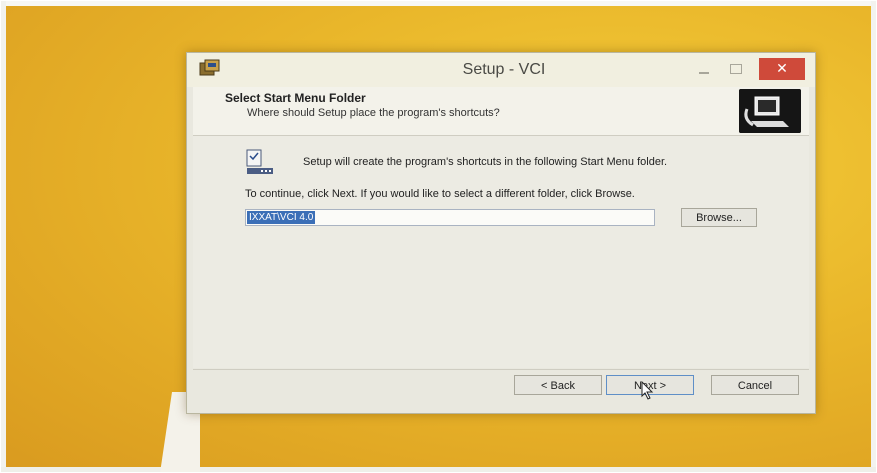 Image resolution: width=877 pixels, height=473 pixels. I want to click on mouse-pointer-icon, so click(647, 390).